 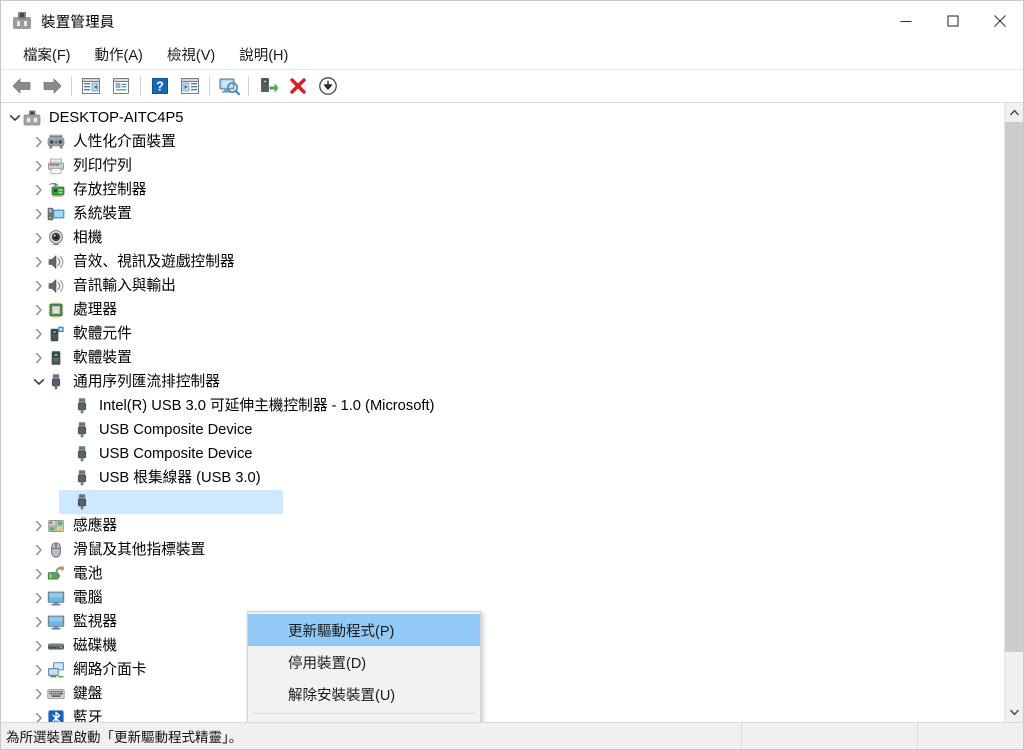 What do you see at coordinates (160, 86) in the screenshot?
I see `help-button: ?` at bounding box center [160, 86].